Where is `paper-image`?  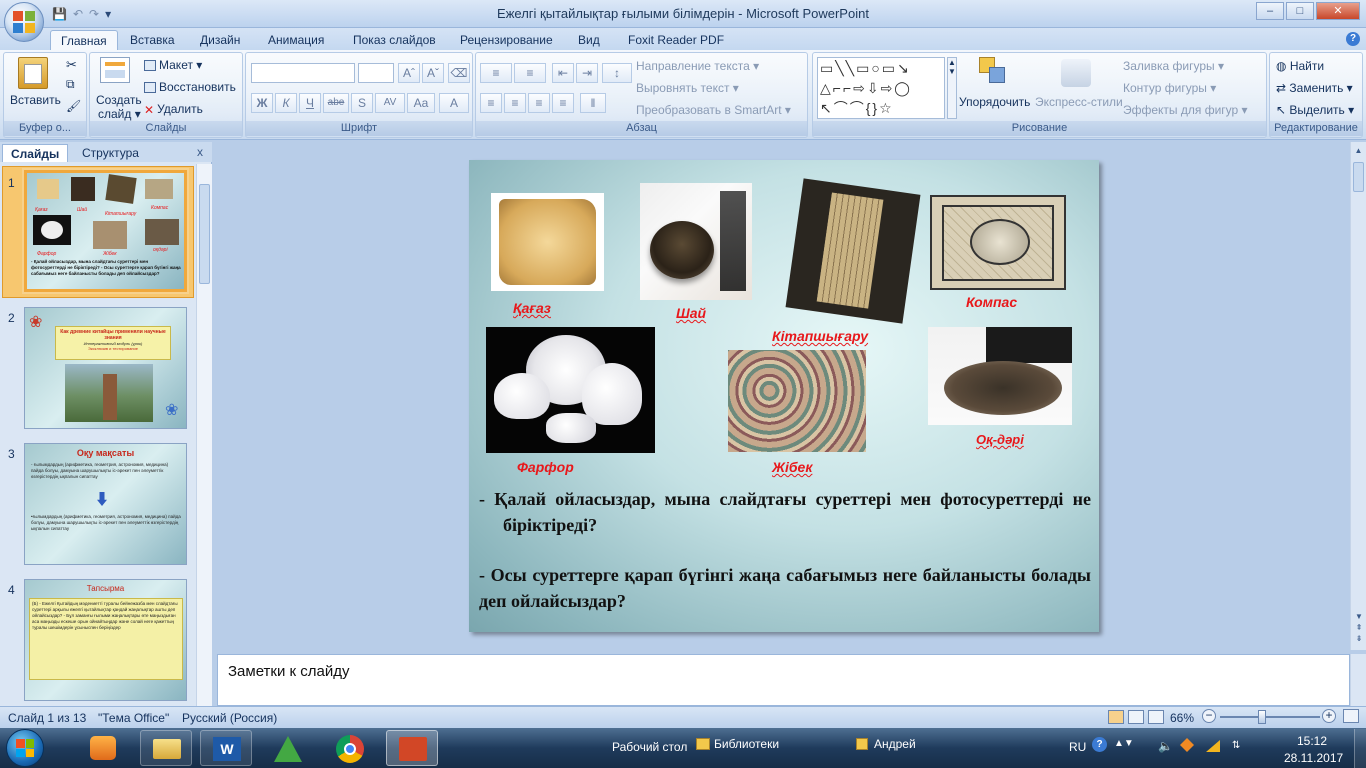 paper-image is located at coordinates (547, 242).